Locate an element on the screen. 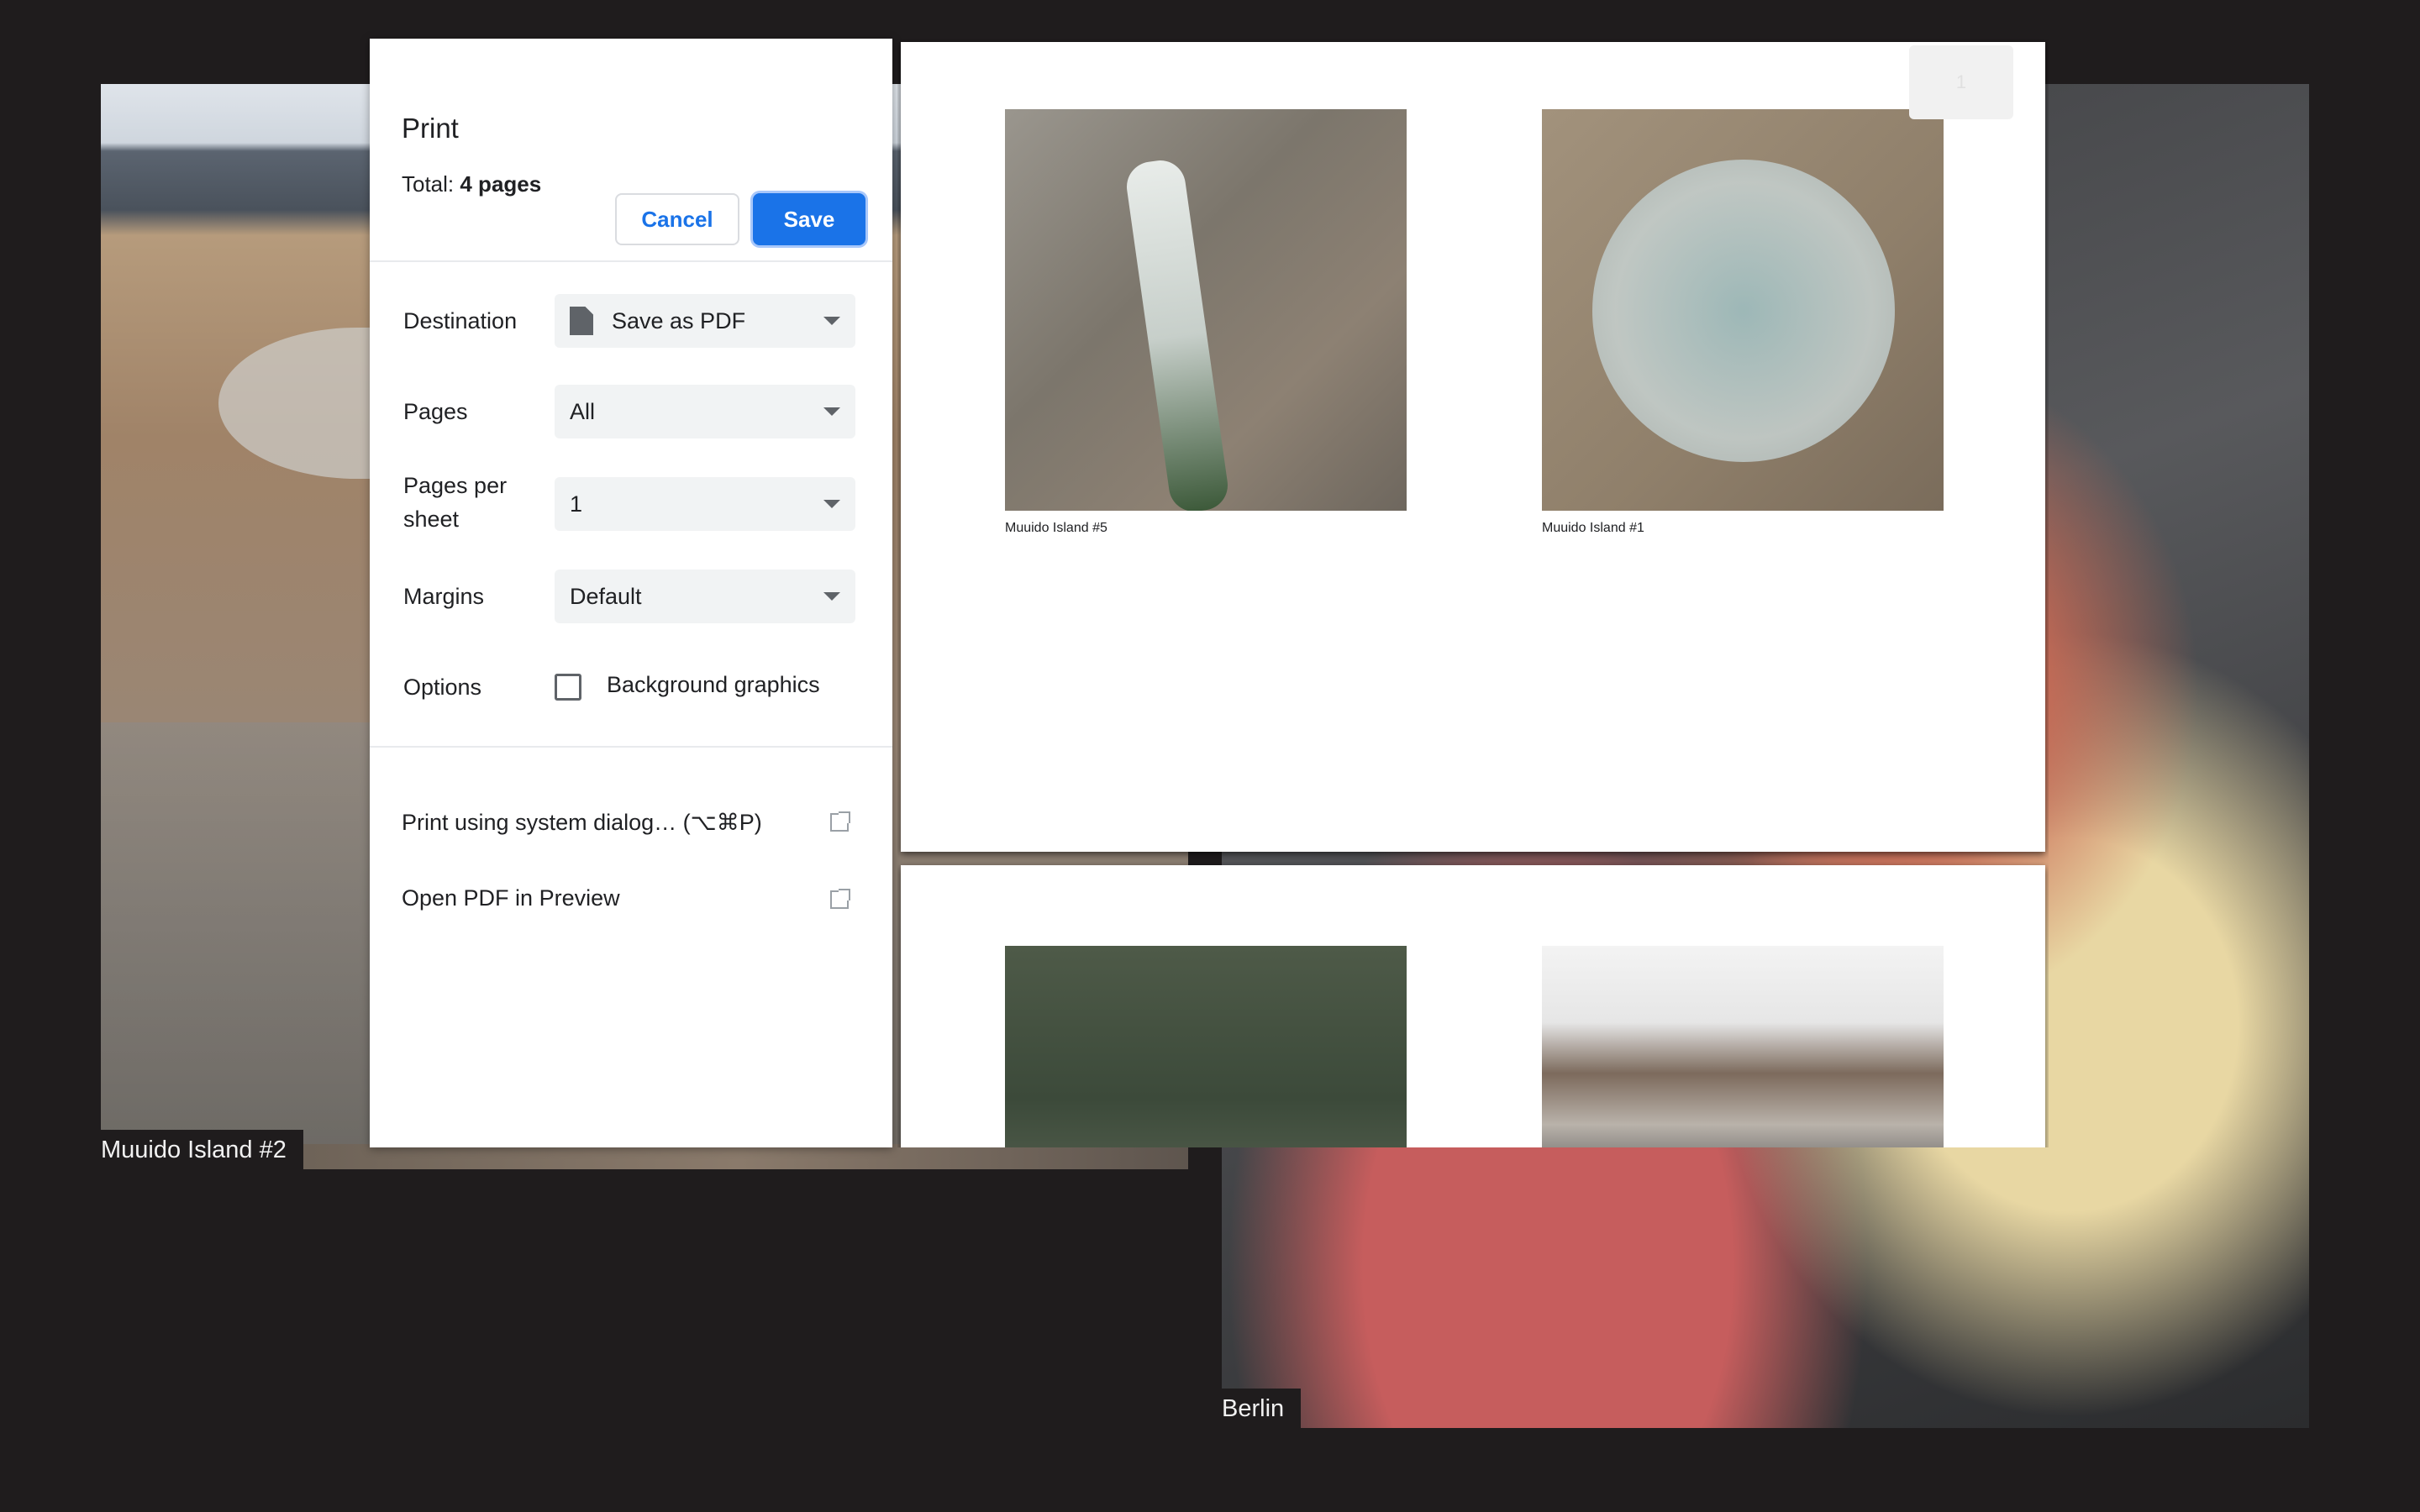 Image resolution: width=2420 pixels, height=1512 pixels. photo-caption: Berlin is located at coordinates (1262, 1408).